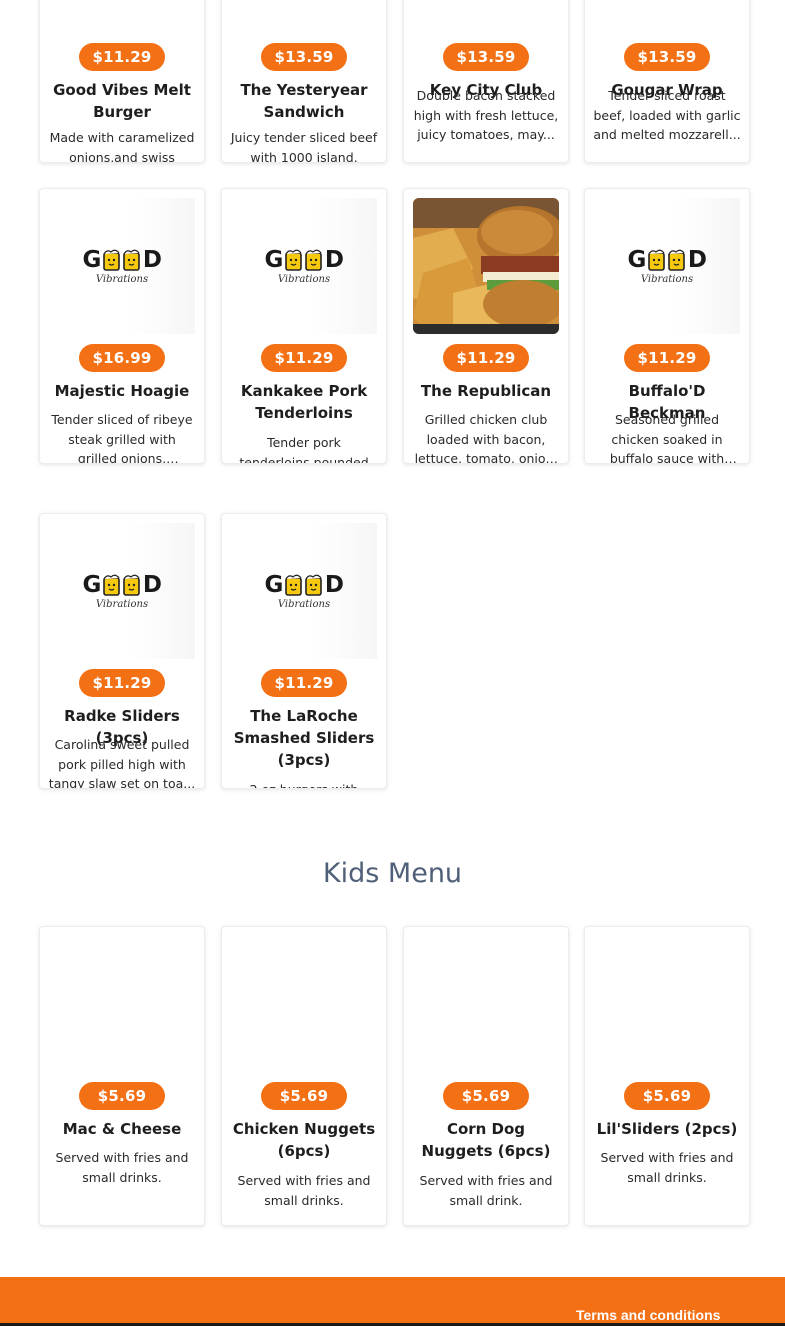 This screenshot has height=1326, width=785. What do you see at coordinates (304, 402) in the screenshot?
I see `item-name: Kankakee Pork Tenderloins` at bounding box center [304, 402].